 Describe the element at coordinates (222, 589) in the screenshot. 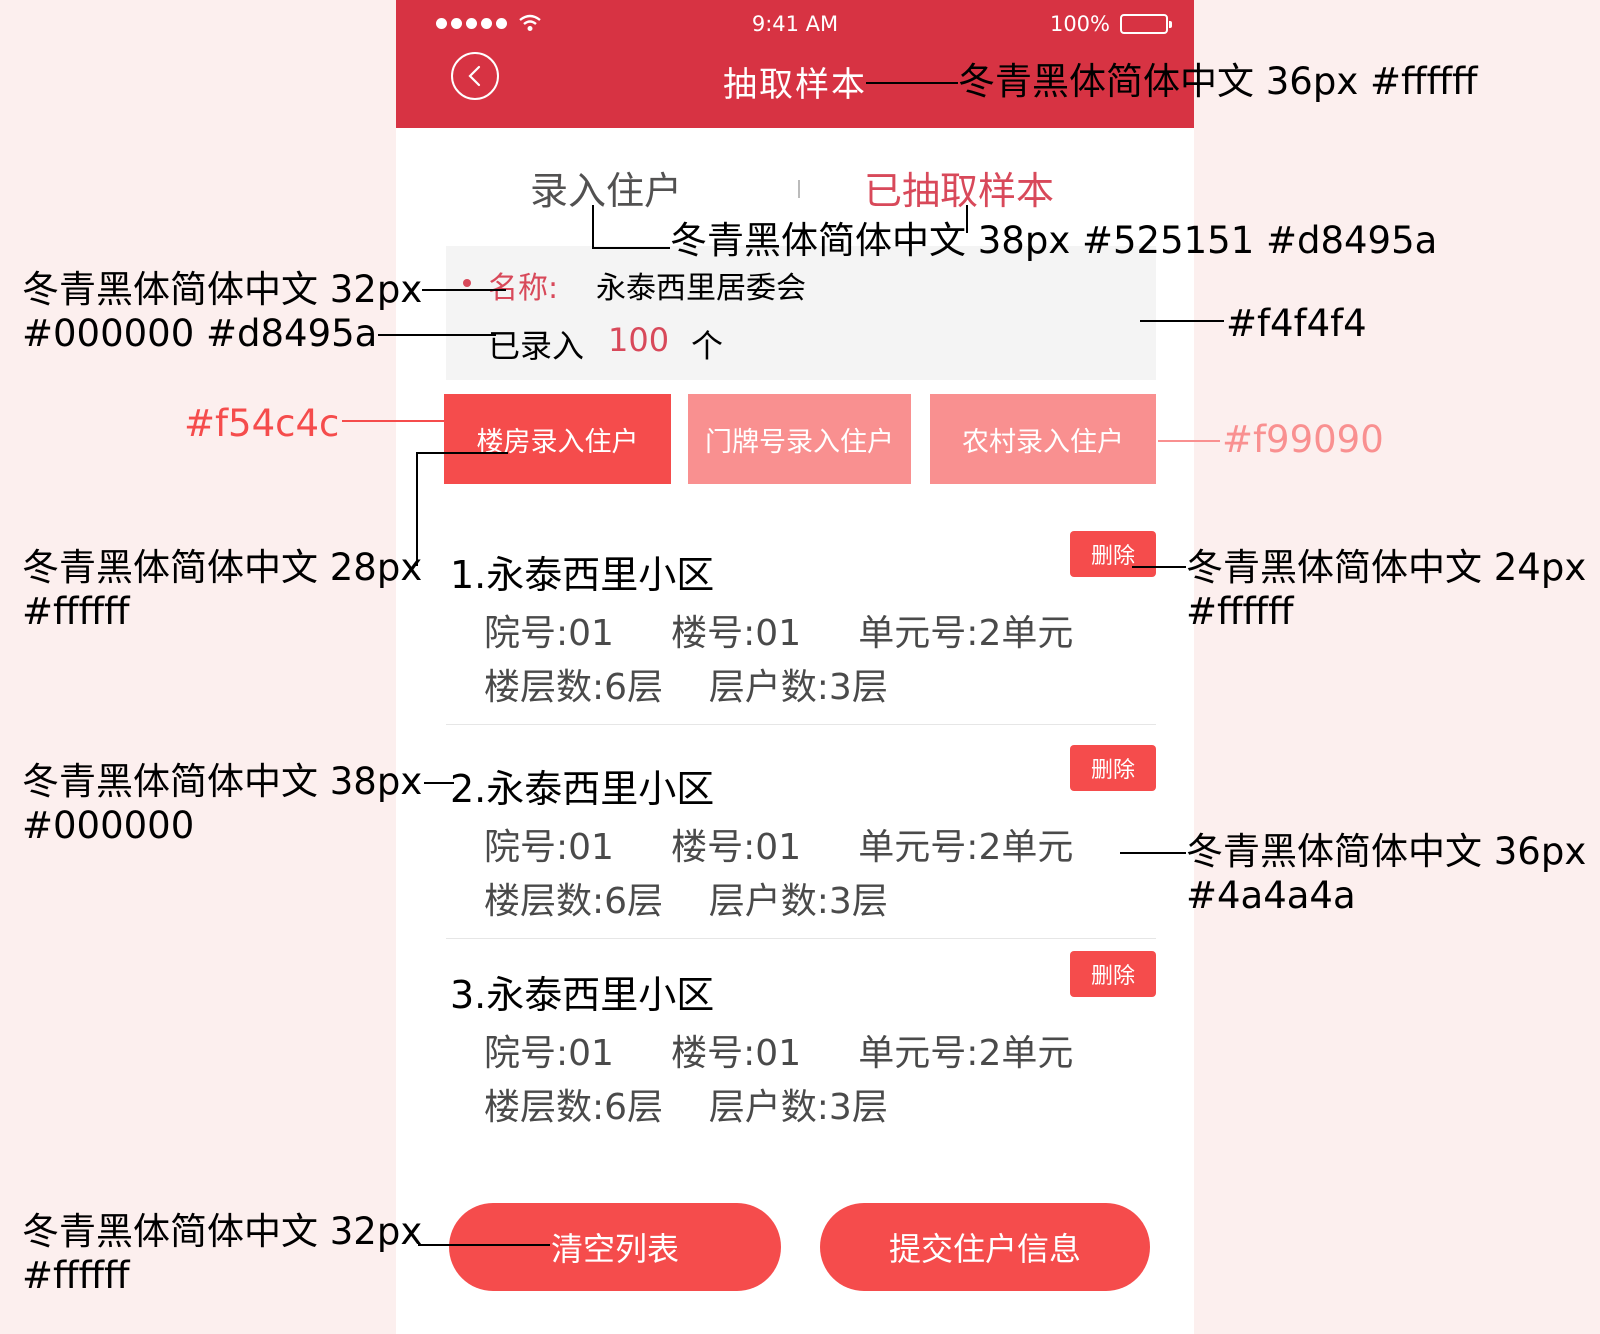

I see `entry-font-annotation: 冬青黑体简体中文 28px #ffffff` at that location.